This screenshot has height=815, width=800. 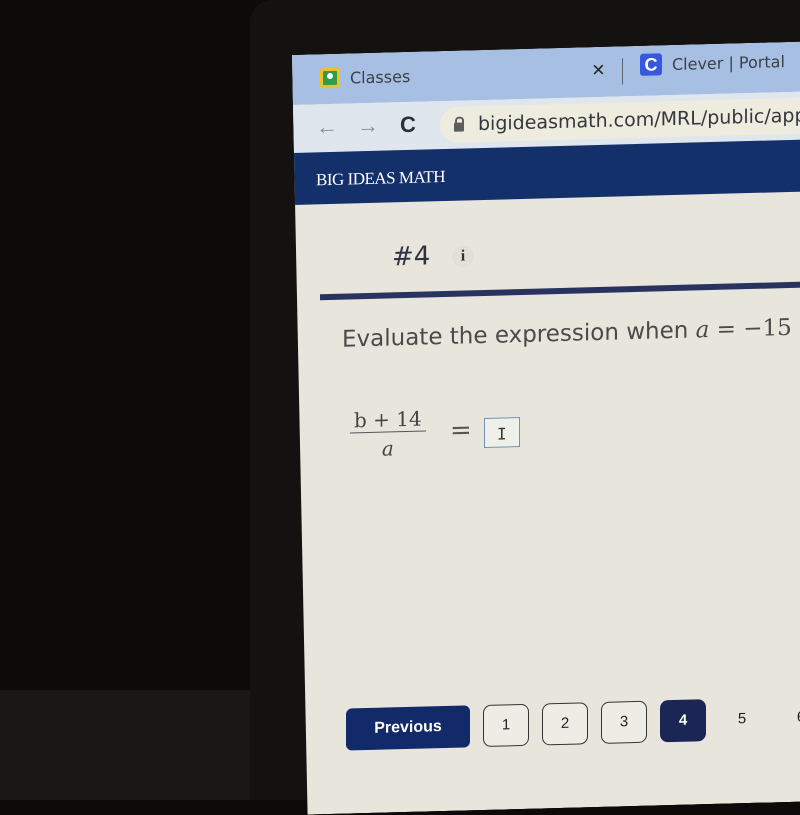 I want to click on question-number: #4, so click(x=411, y=257).